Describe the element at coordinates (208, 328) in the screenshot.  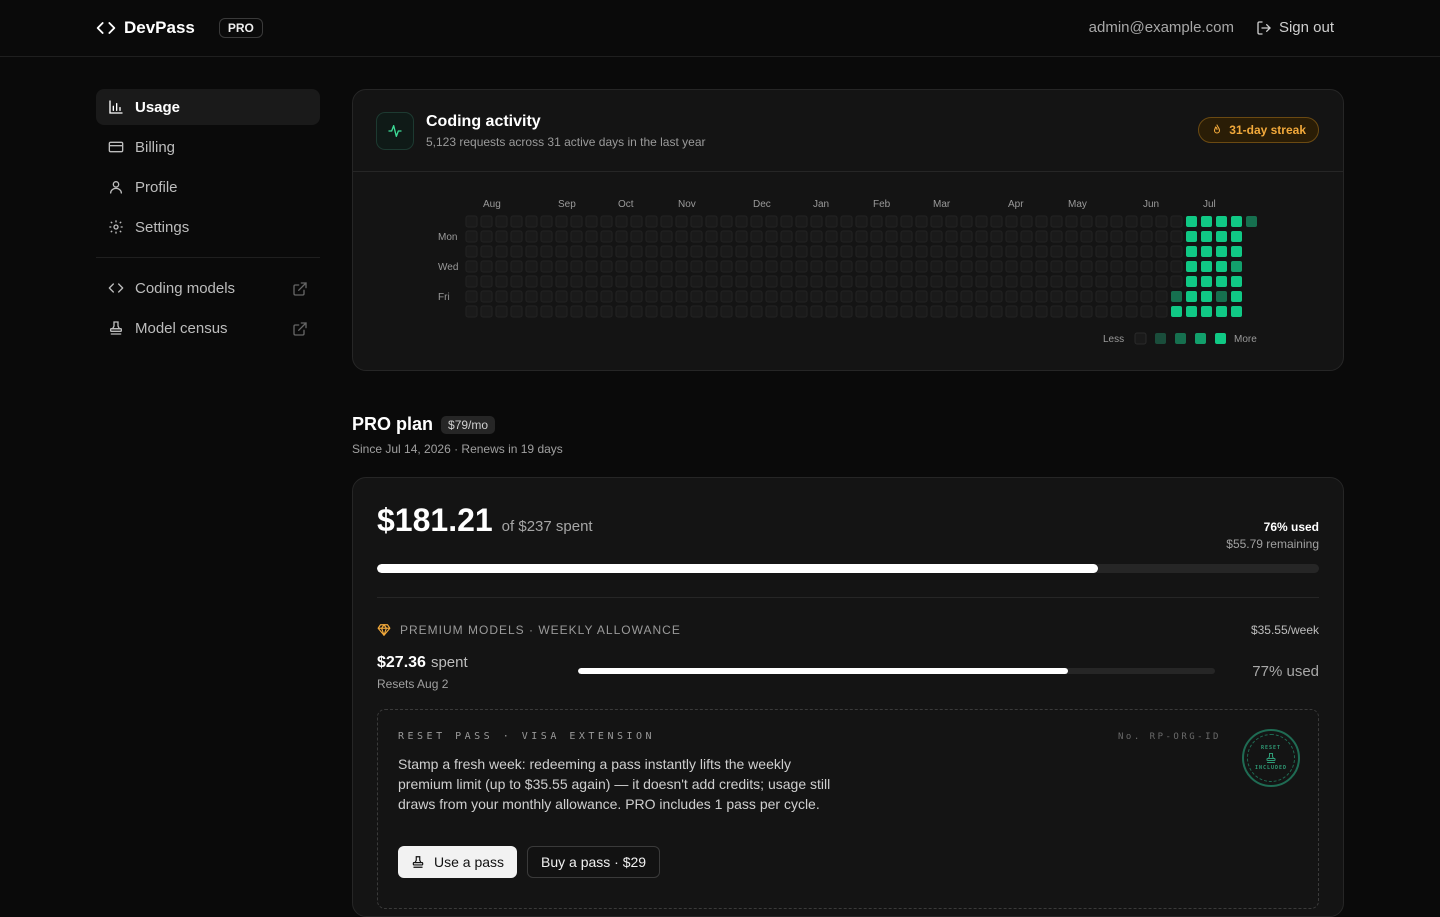
I see `sidebar-item-model-census: Model census` at that location.